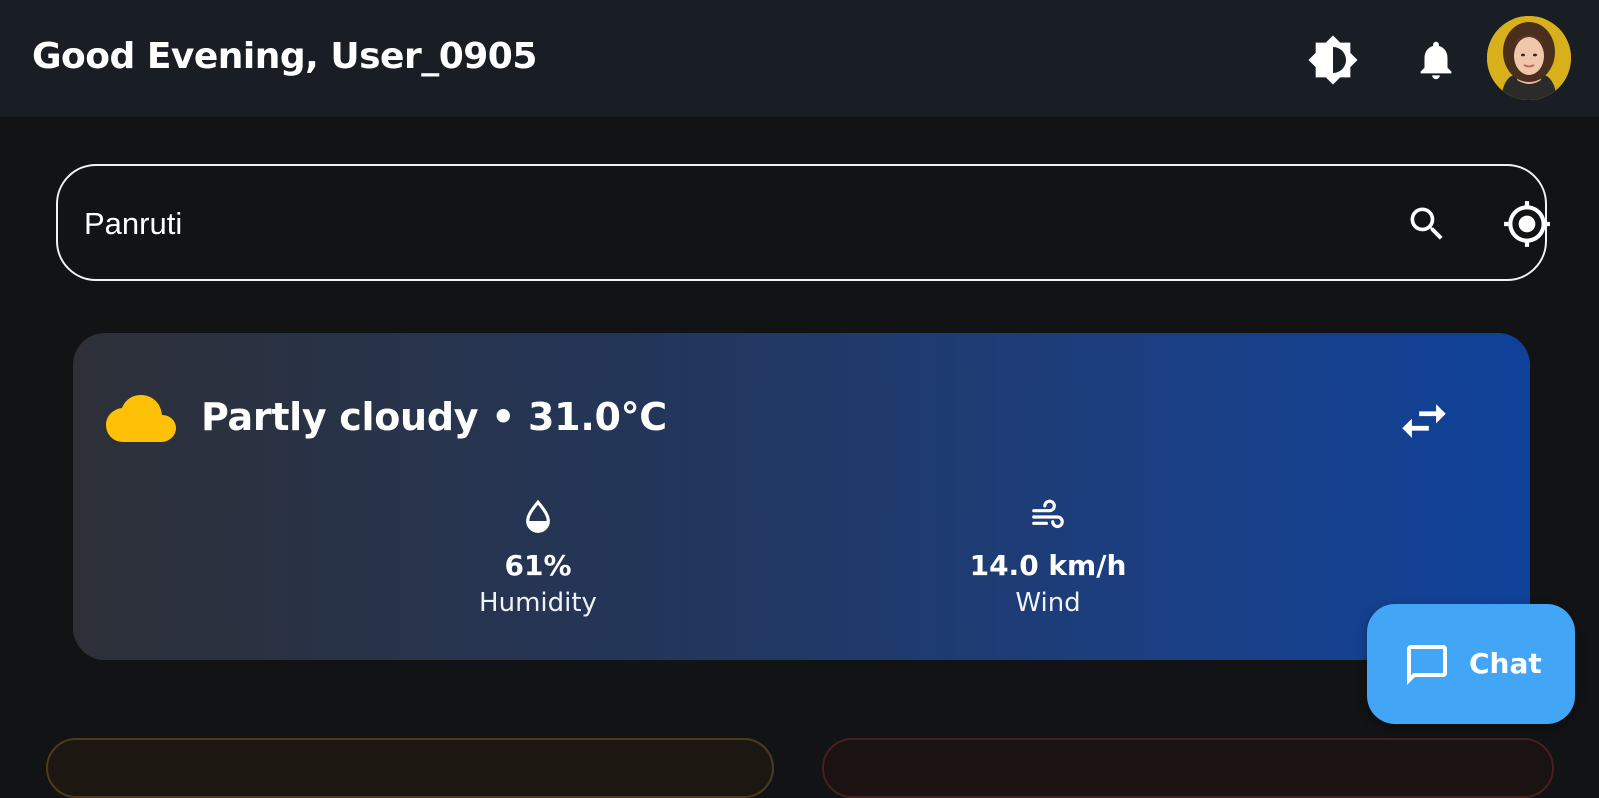 This screenshot has height=798, width=1599. I want to click on condition-icon-wrap, so click(141, 420).